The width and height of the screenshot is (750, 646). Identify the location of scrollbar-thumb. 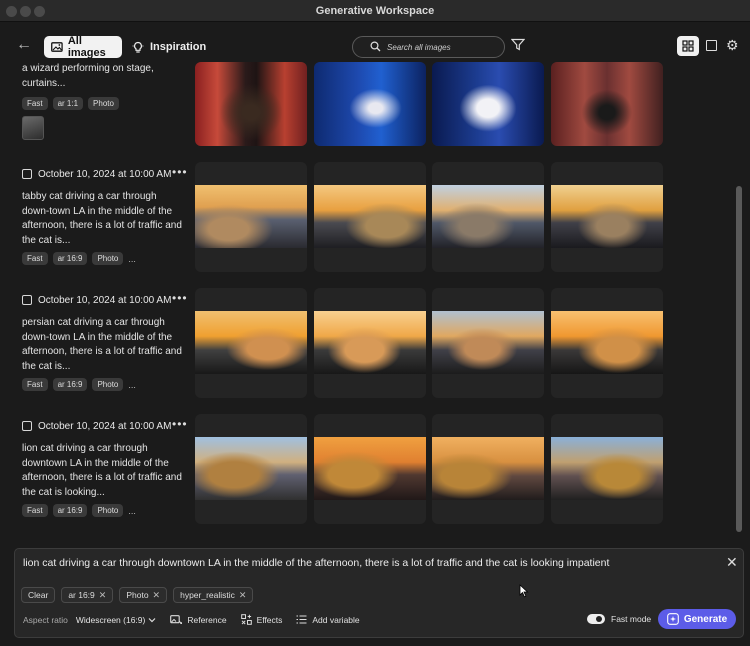
(739, 359).